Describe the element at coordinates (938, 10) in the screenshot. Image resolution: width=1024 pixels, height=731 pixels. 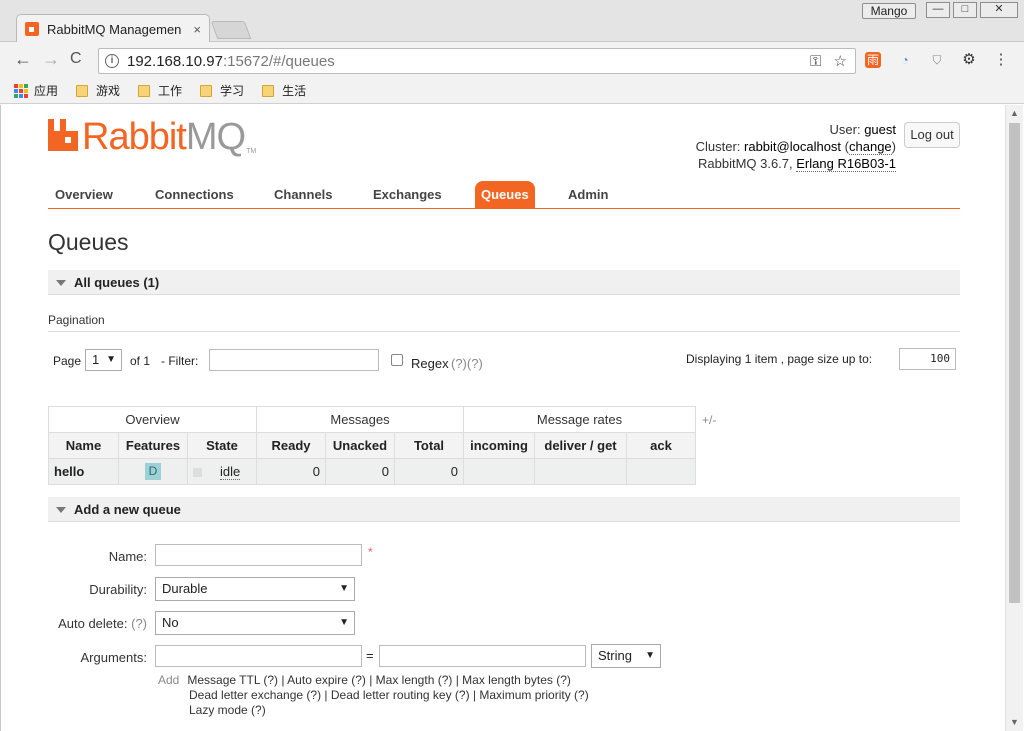
I see `minimize-button: —` at that location.